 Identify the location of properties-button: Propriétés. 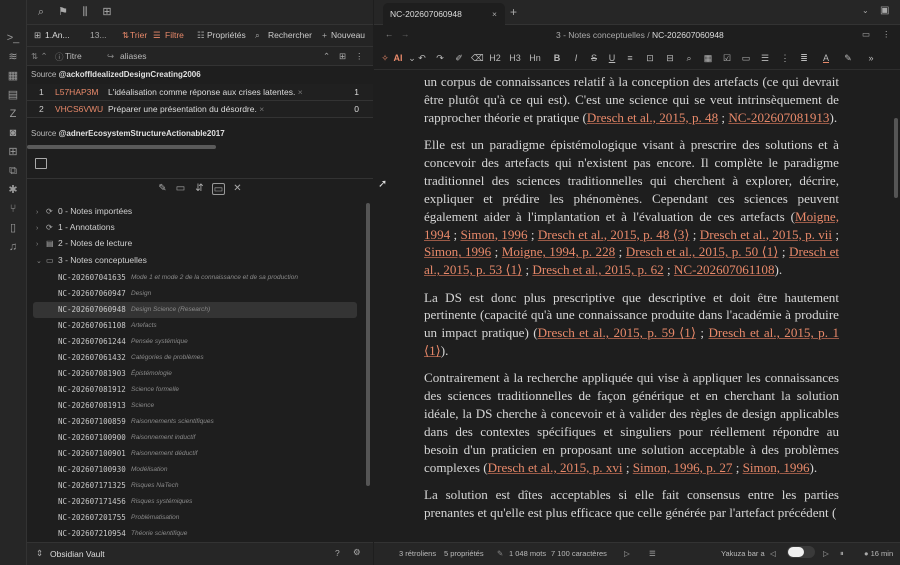
(226, 35).